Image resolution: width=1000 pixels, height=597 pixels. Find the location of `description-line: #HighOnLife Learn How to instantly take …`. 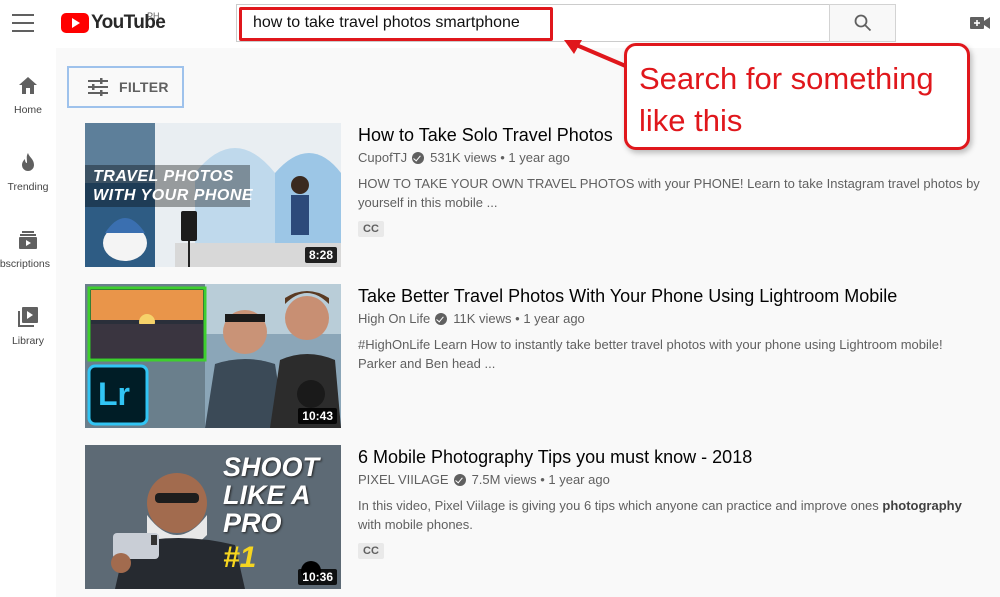

description-line: #HighOnLife Learn How to instantly take … is located at coordinates (650, 344).